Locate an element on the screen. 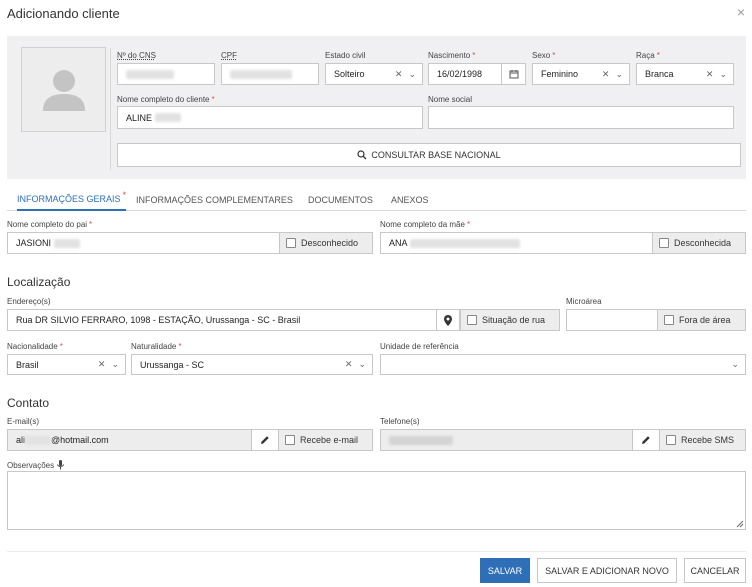  microarea-input is located at coordinates (612, 320).